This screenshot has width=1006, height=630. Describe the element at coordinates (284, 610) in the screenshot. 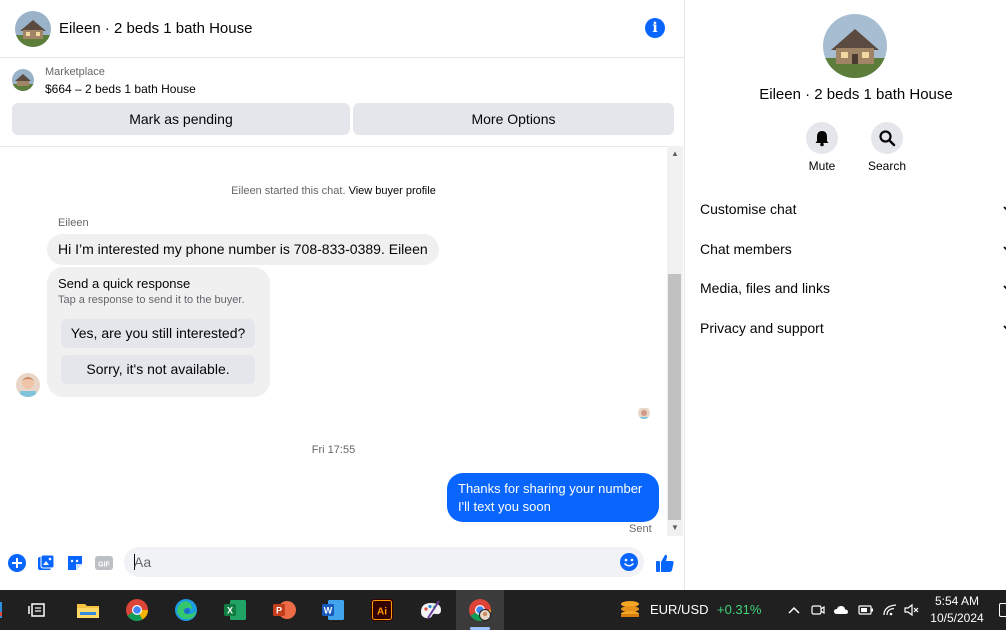

I see `powerpoint-icon: P` at that location.